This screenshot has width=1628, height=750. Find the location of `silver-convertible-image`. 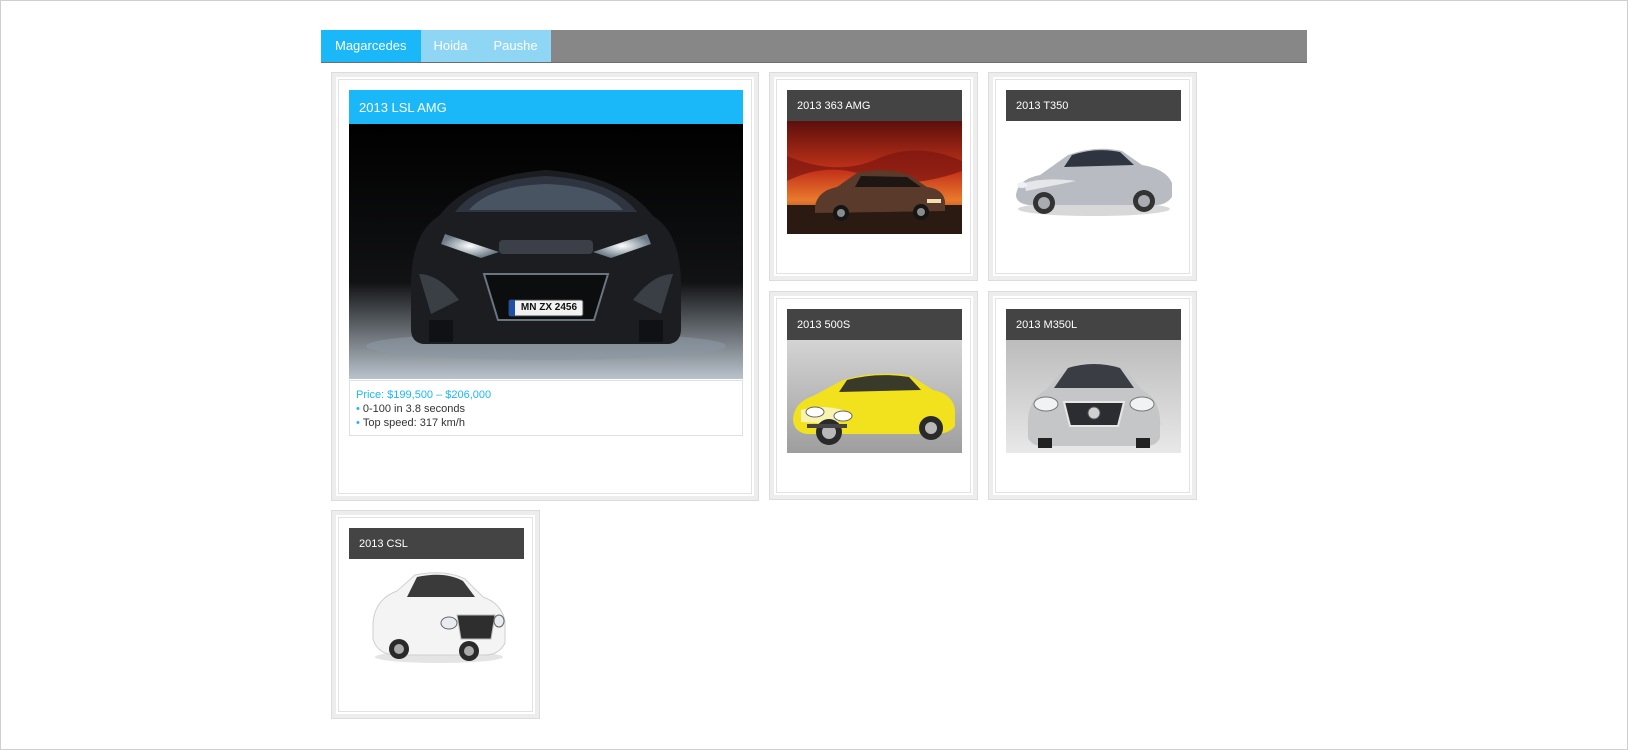

silver-convertible-image is located at coordinates (1093, 177).